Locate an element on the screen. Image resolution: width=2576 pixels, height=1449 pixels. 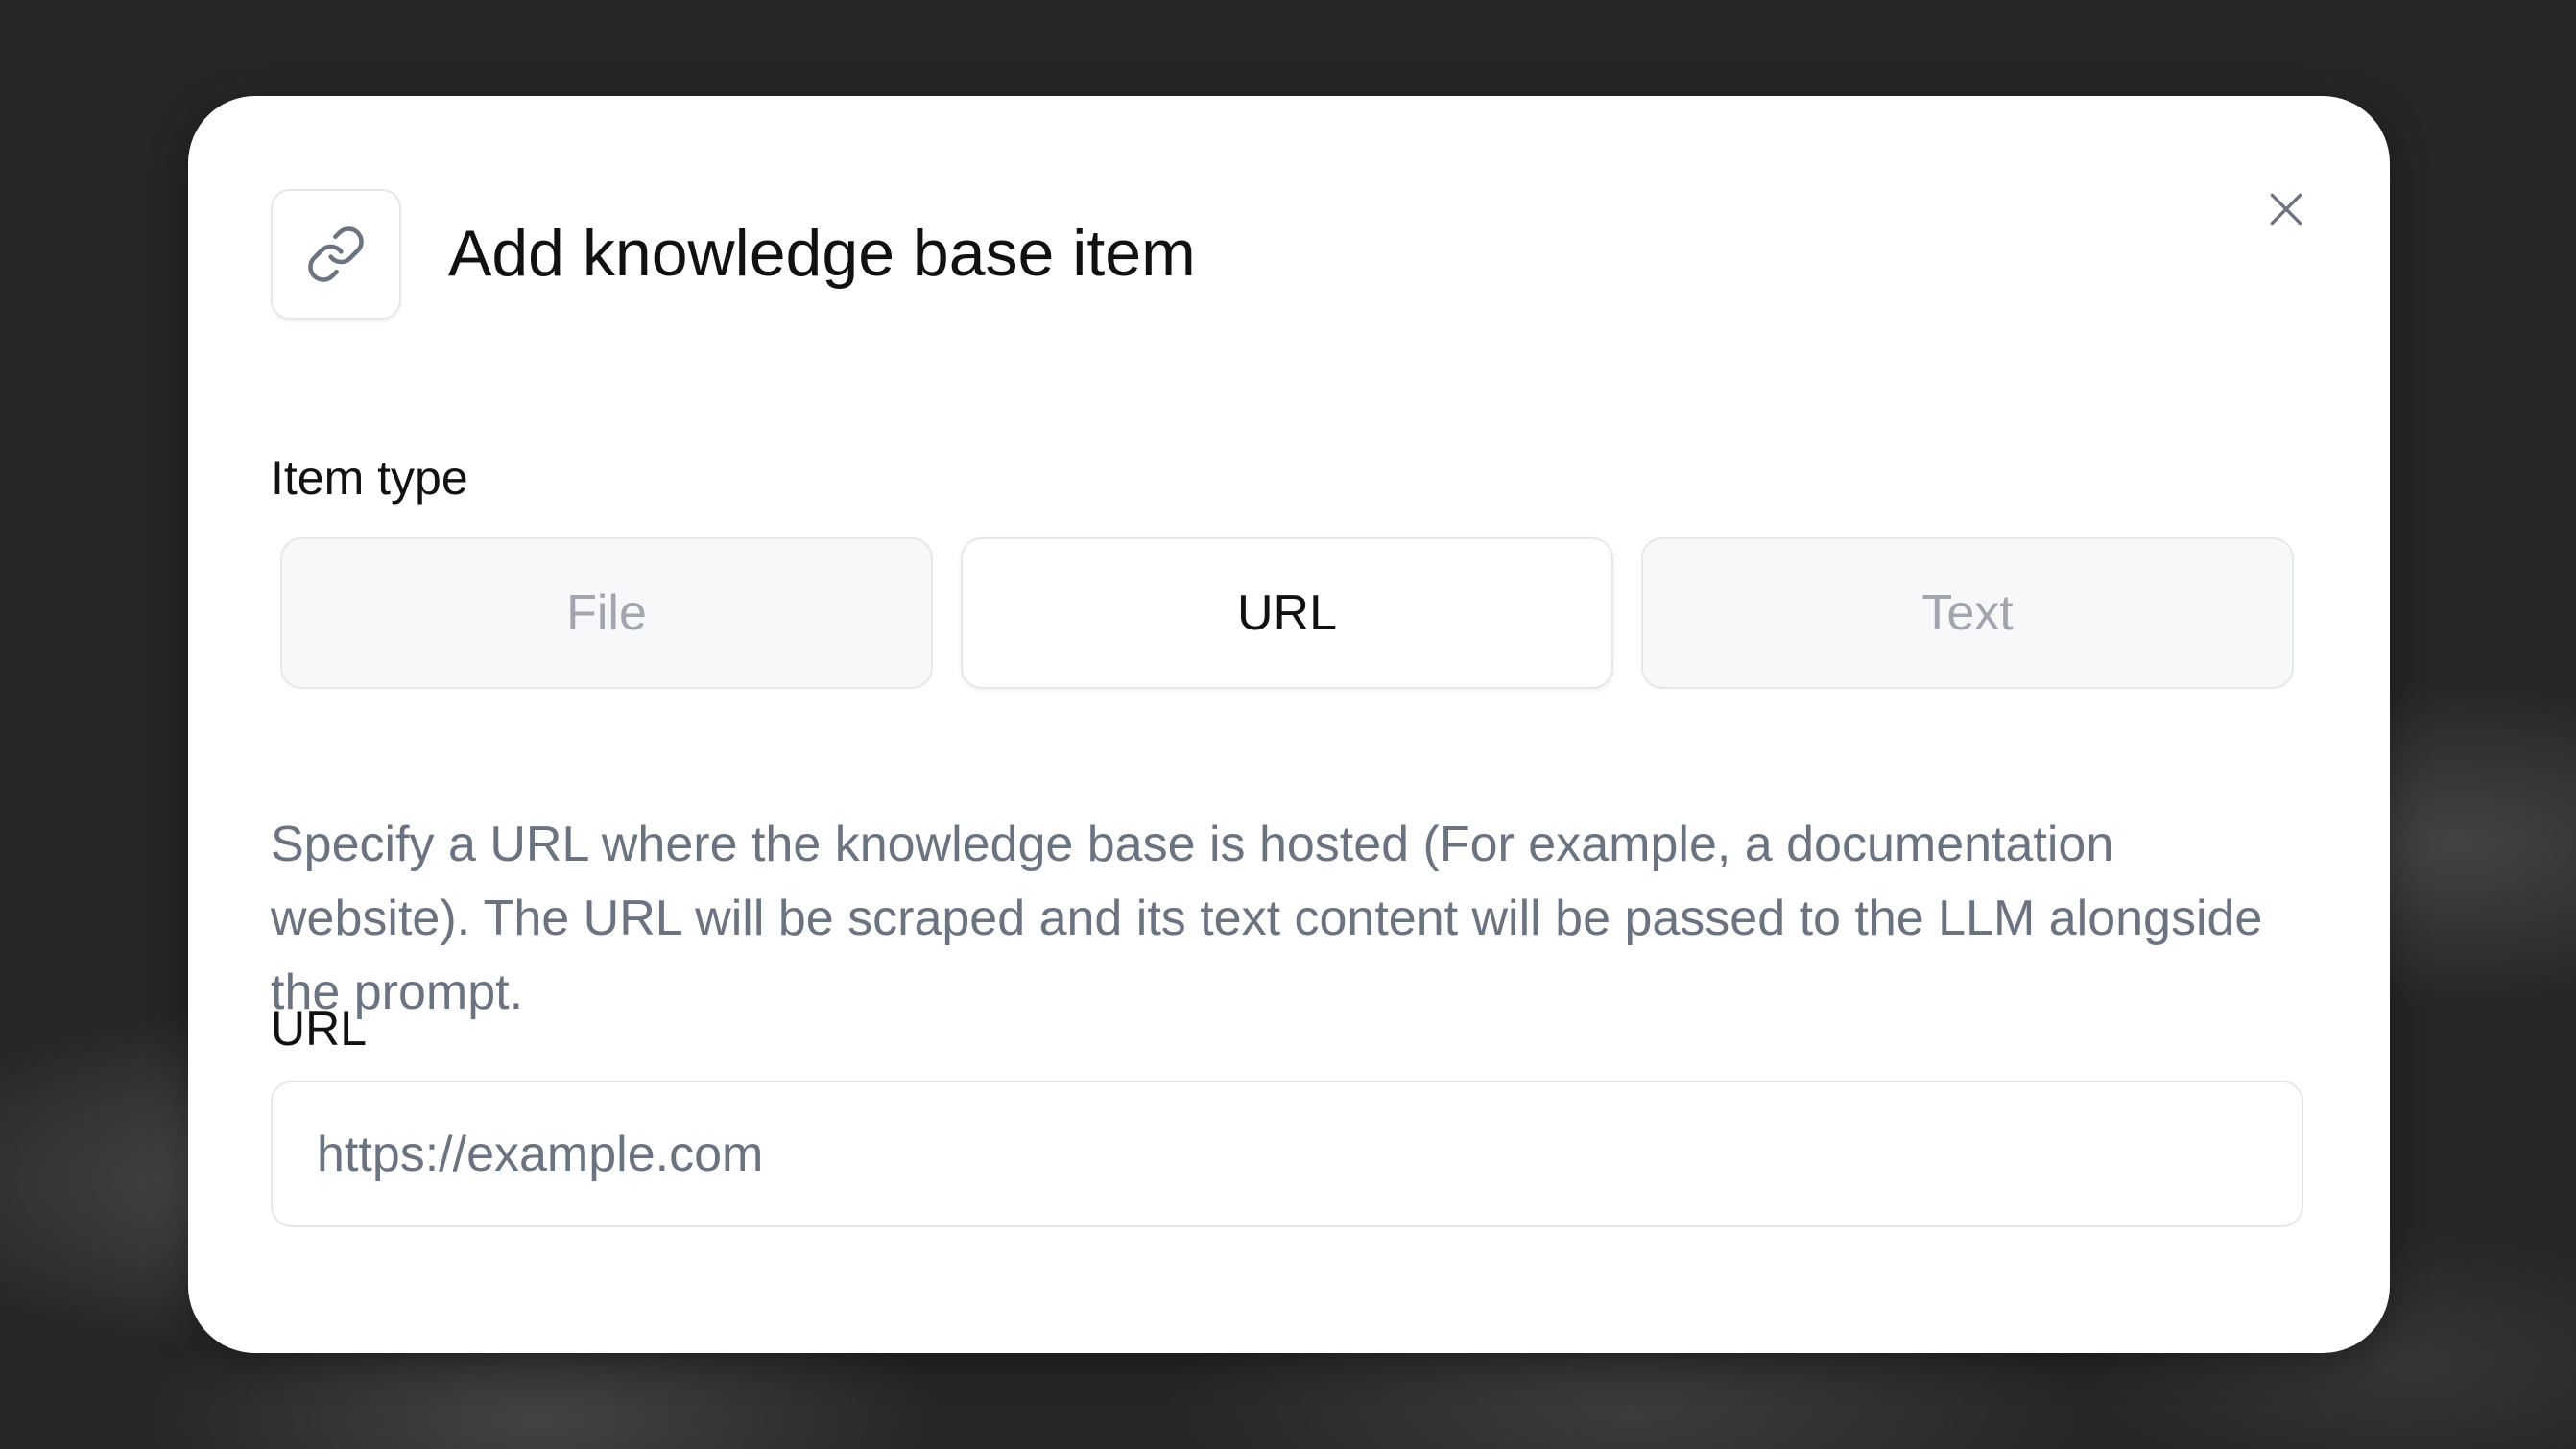
close-button is located at coordinates (2286, 209).